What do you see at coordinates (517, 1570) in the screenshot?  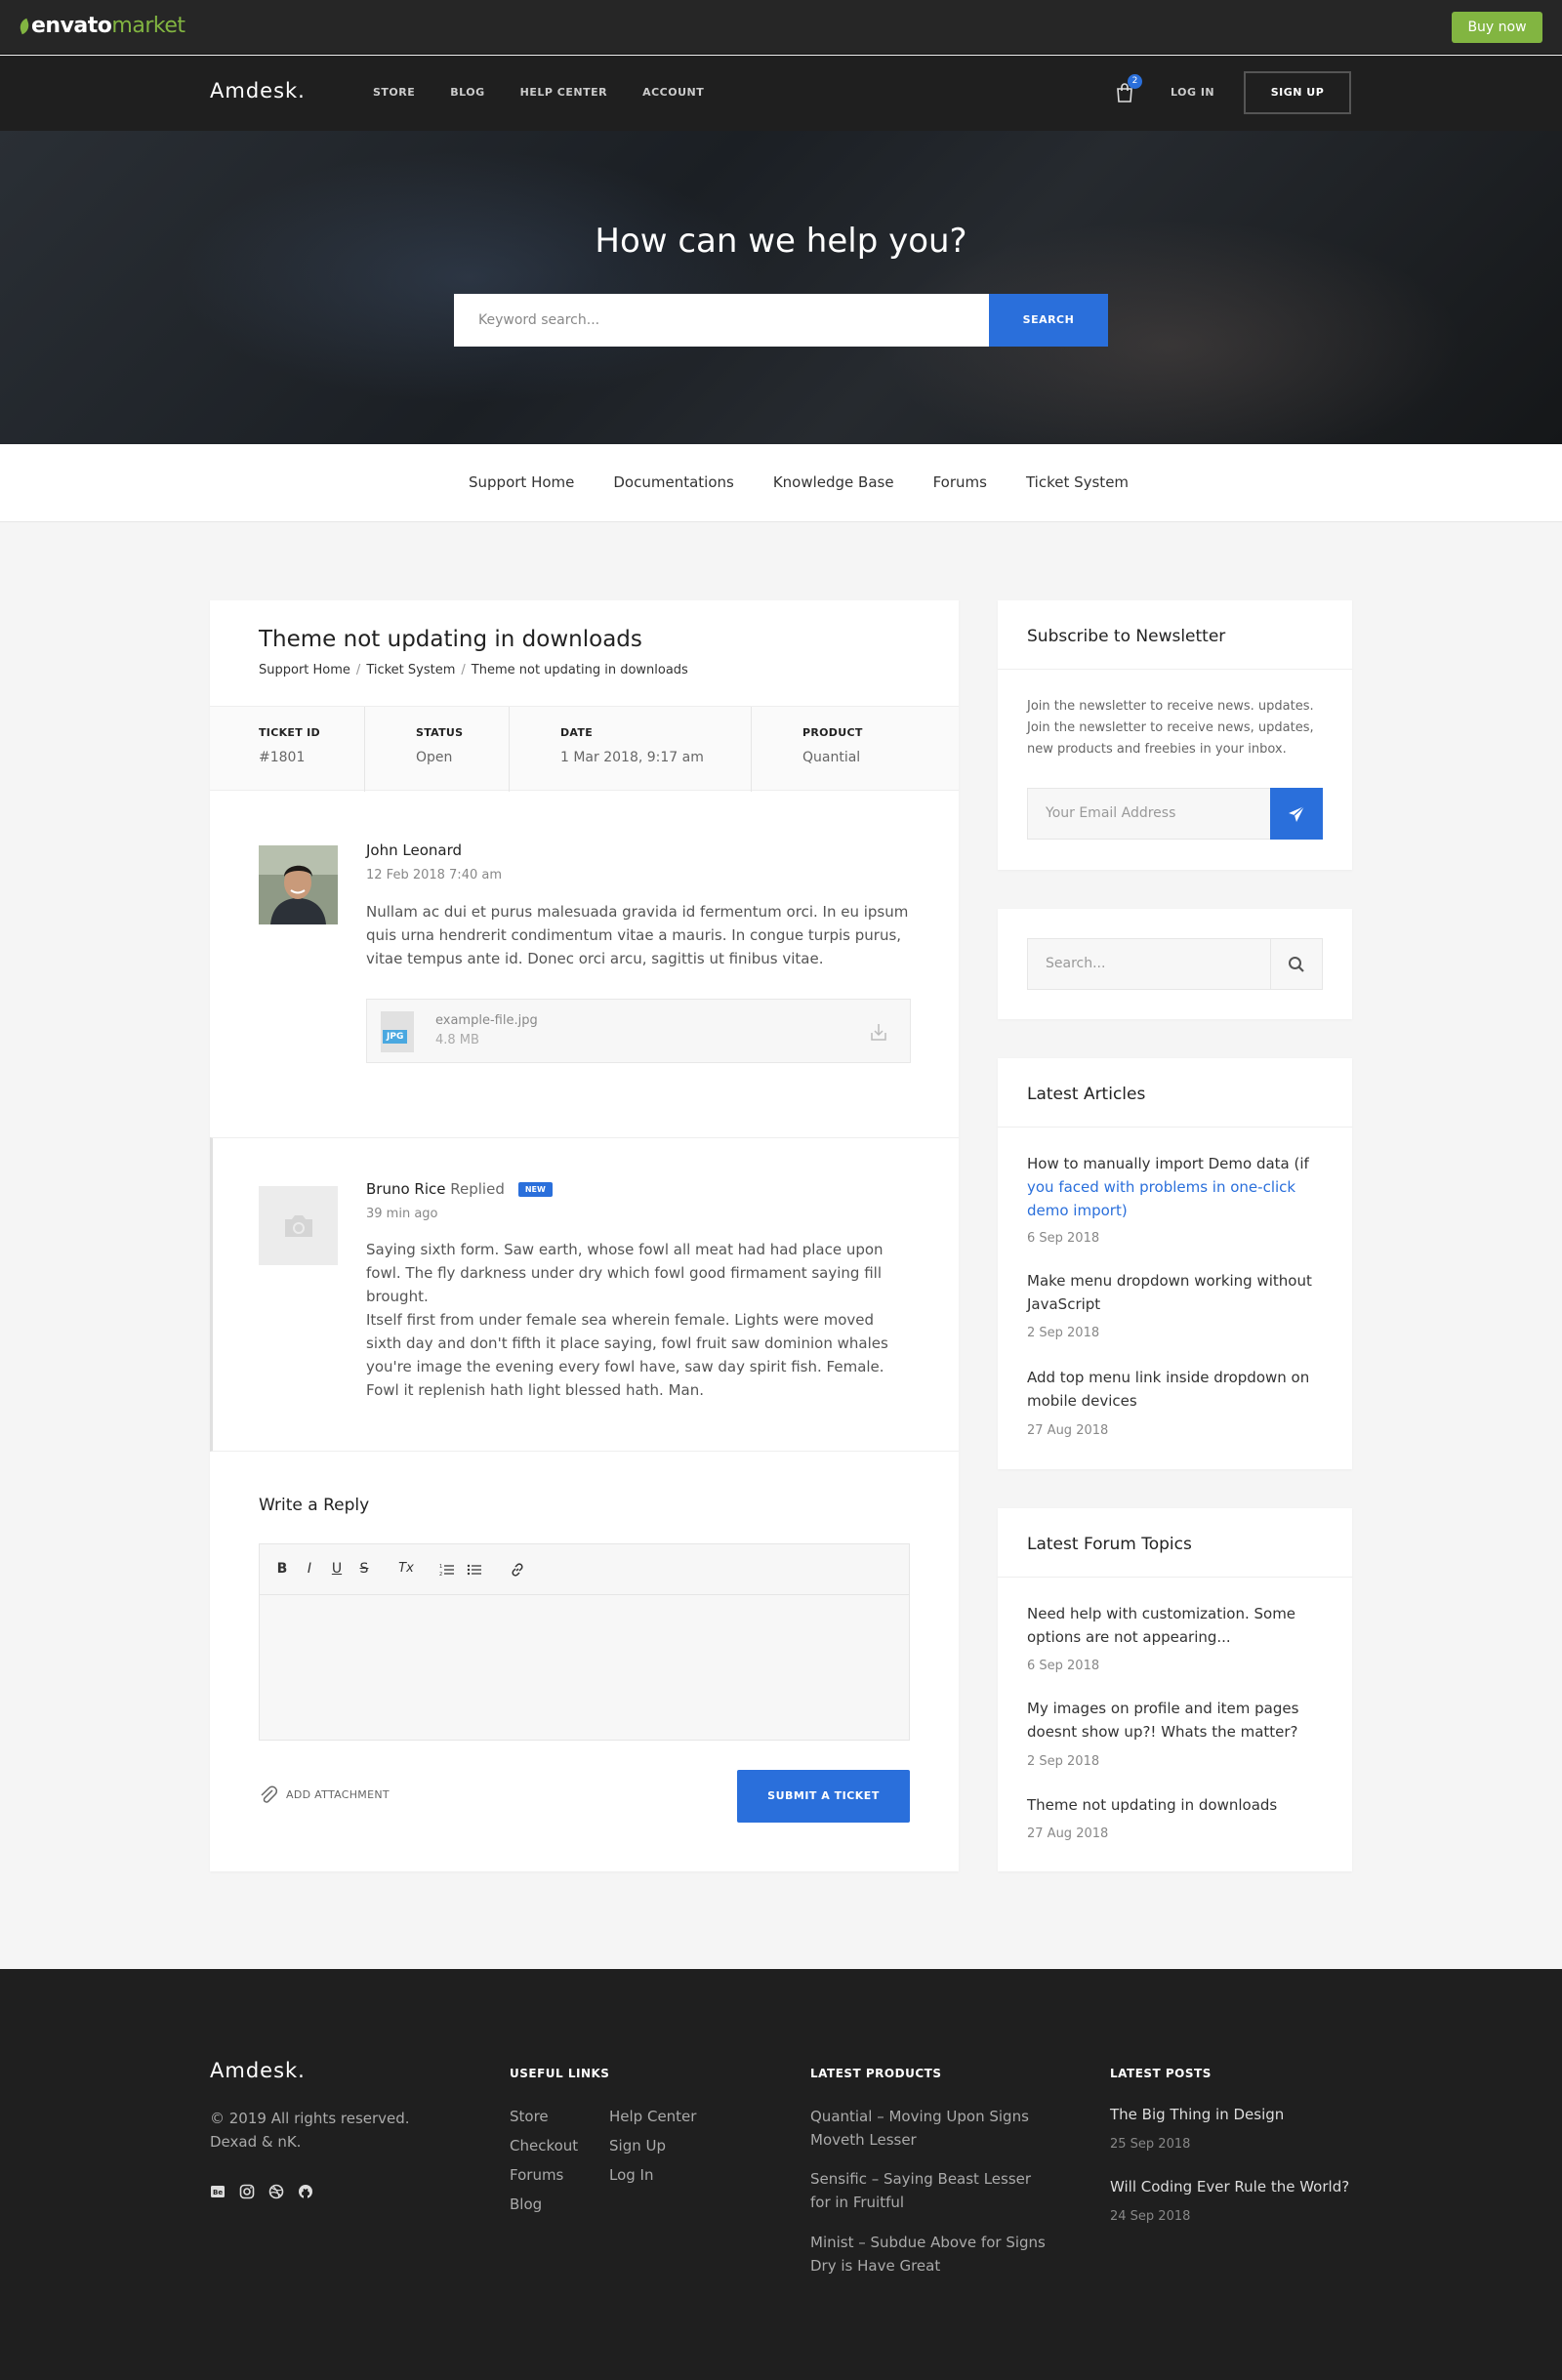 I see `link-icon` at bounding box center [517, 1570].